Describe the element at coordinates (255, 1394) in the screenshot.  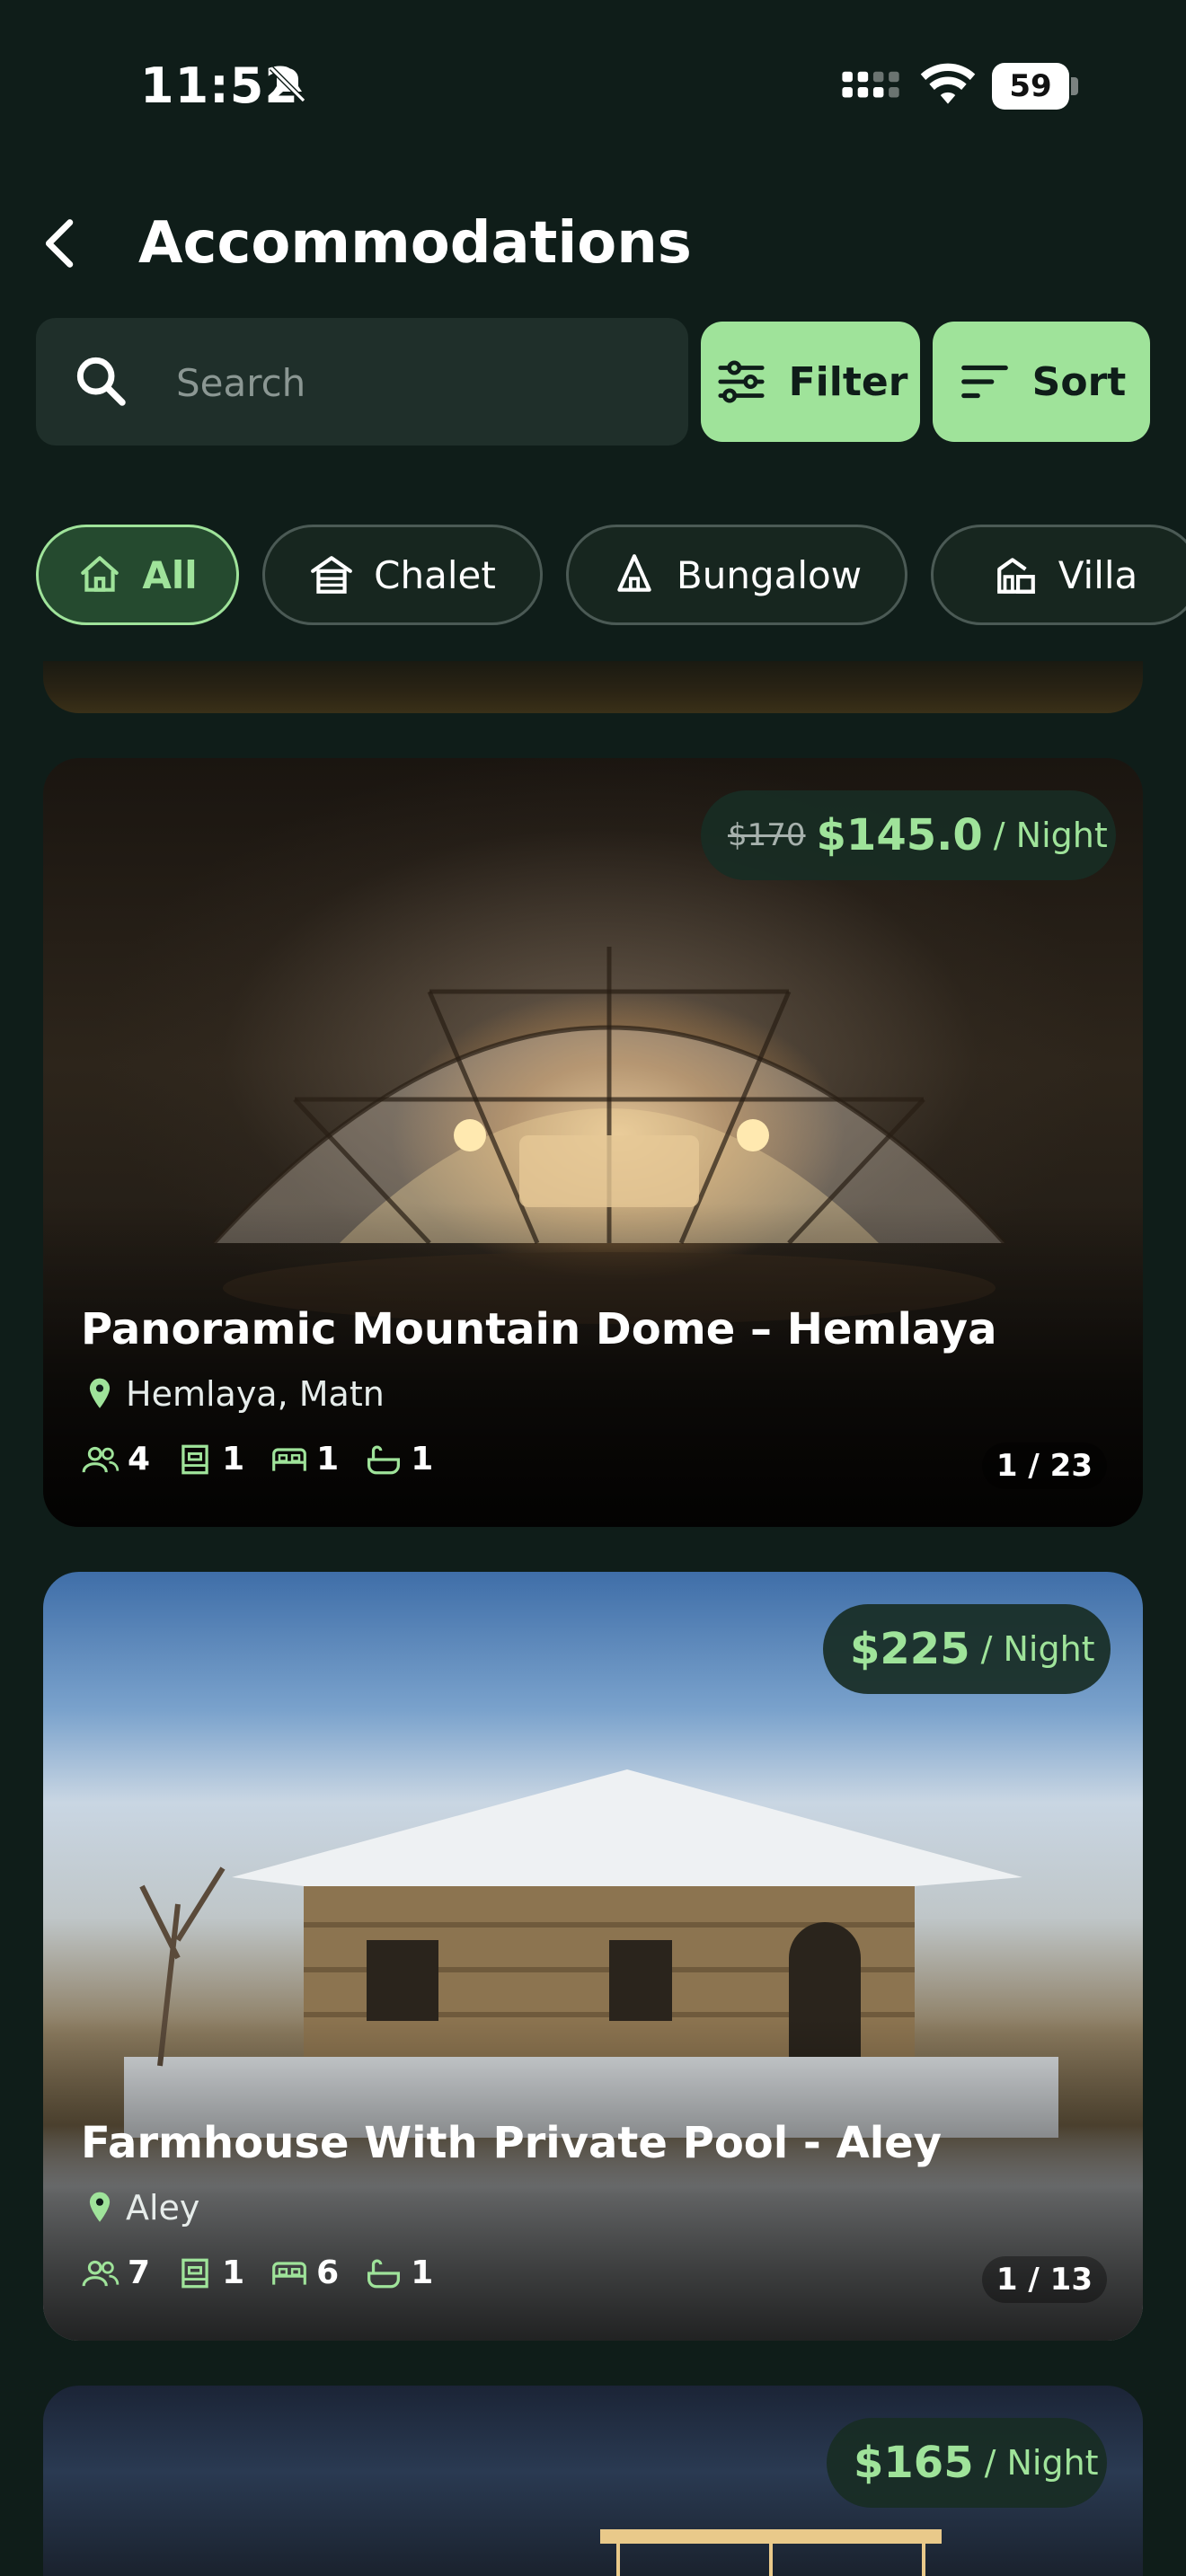
I see `location-text: Hemlaya, Matn` at that location.